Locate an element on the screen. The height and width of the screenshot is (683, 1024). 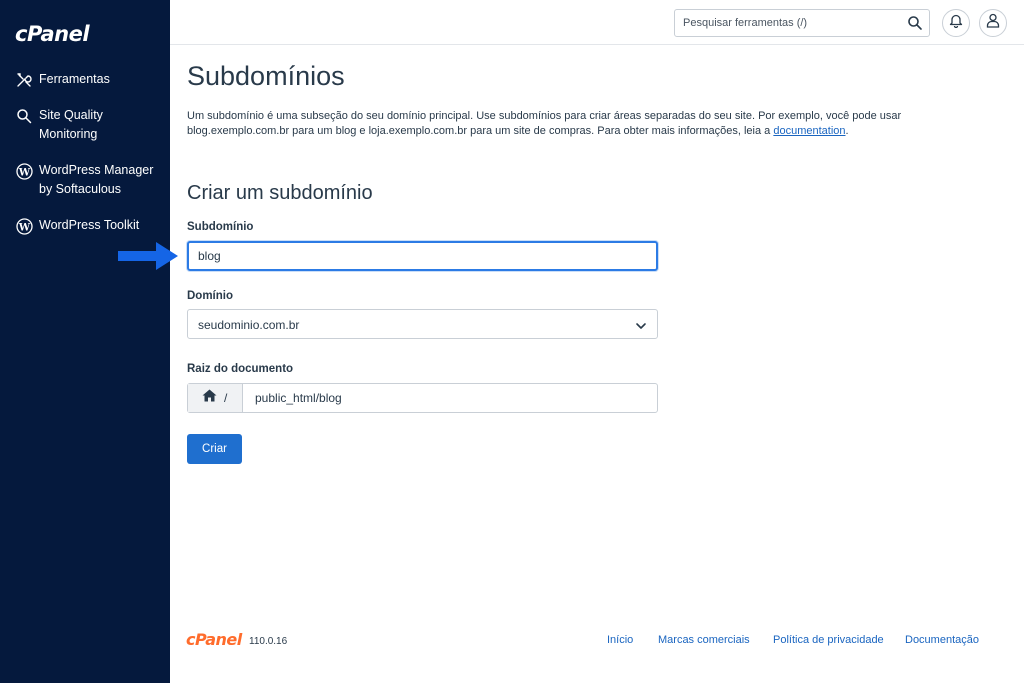
sidebar-item-label-line1: WordPress Manager is located at coordinates (96, 170).